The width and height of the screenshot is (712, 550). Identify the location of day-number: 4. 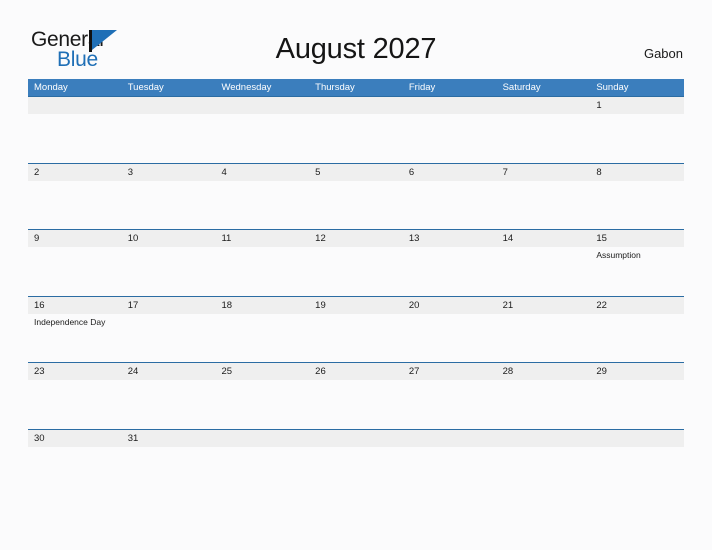
(224, 172).